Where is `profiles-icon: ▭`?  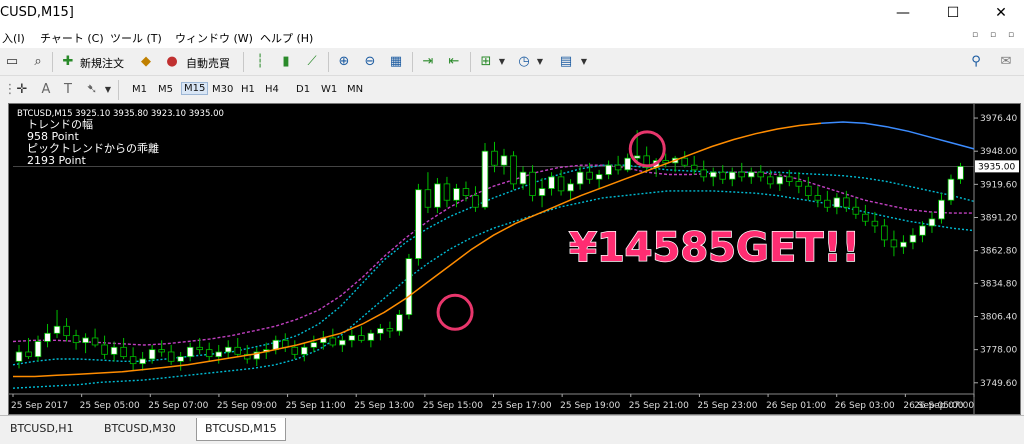
profiles-icon: ▭ is located at coordinates (12, 62).